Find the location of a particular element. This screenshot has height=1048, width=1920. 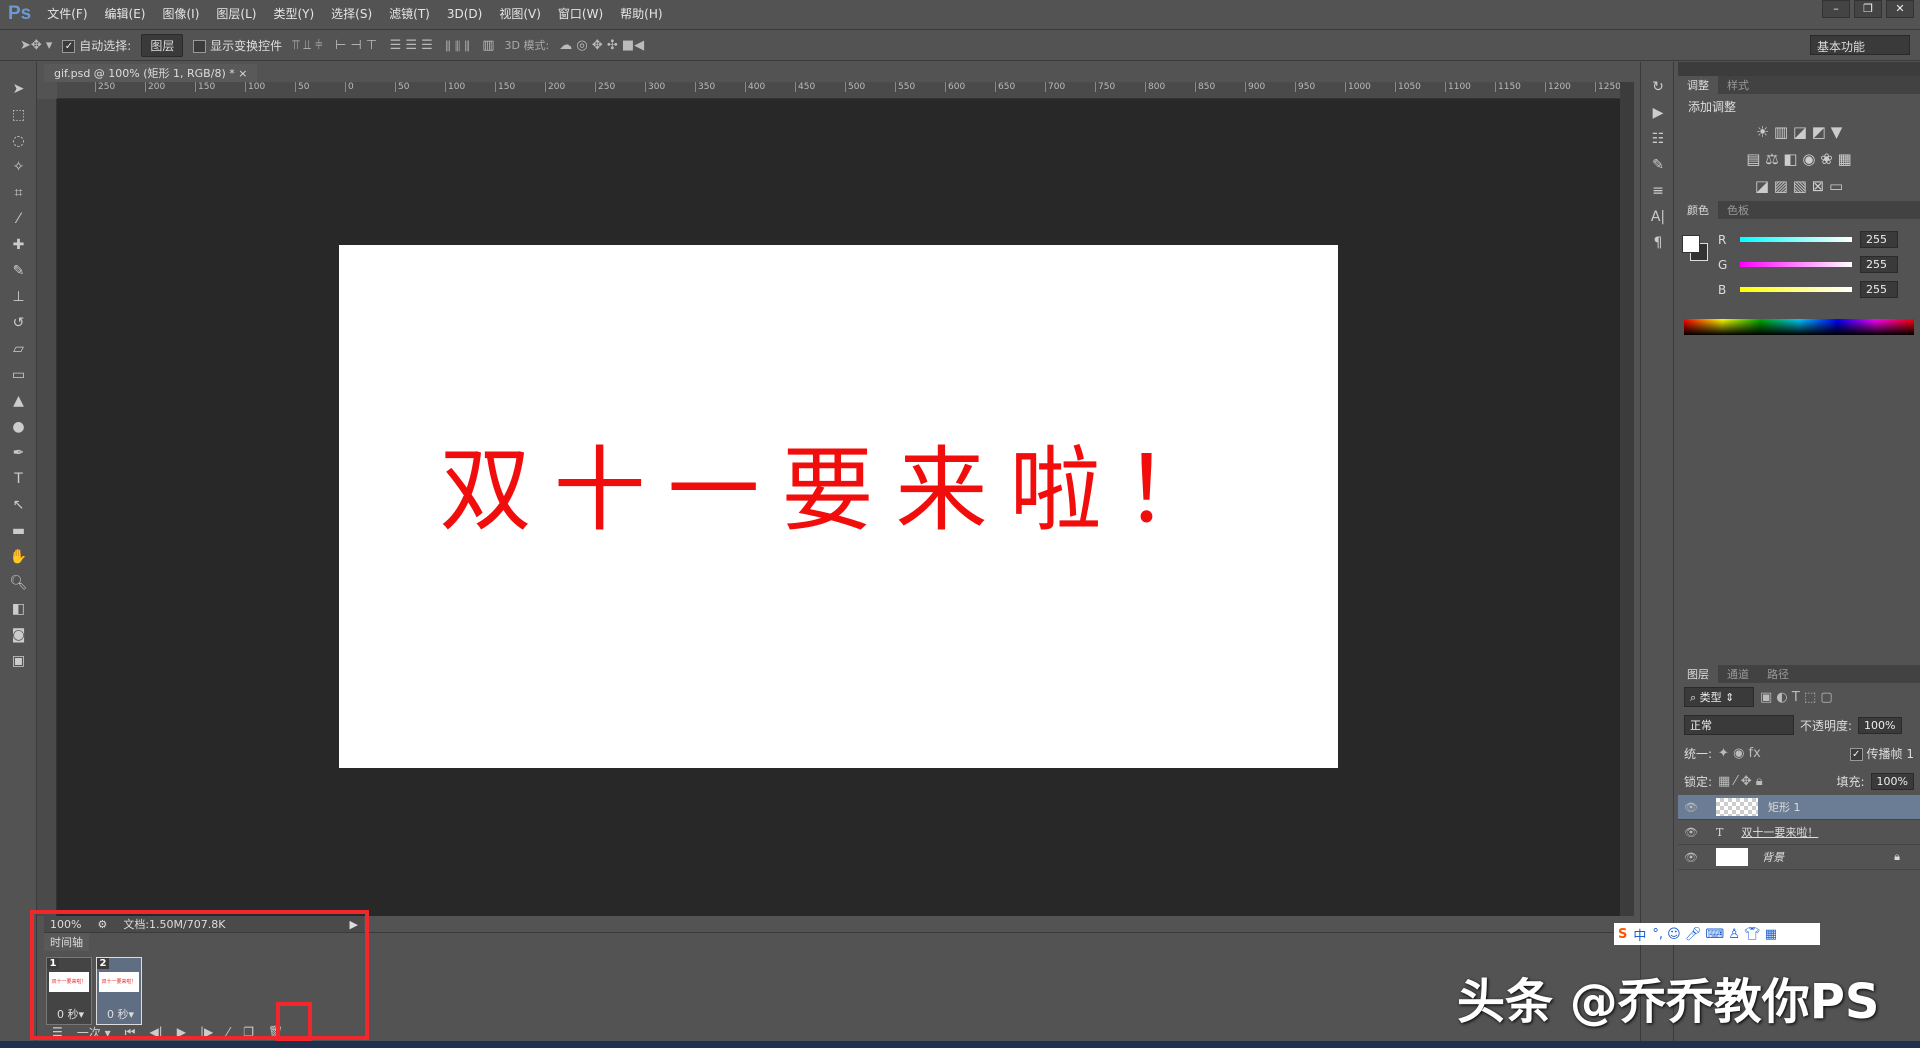

color-swatches-icon: ◧ is located at coordinates (18, 609).